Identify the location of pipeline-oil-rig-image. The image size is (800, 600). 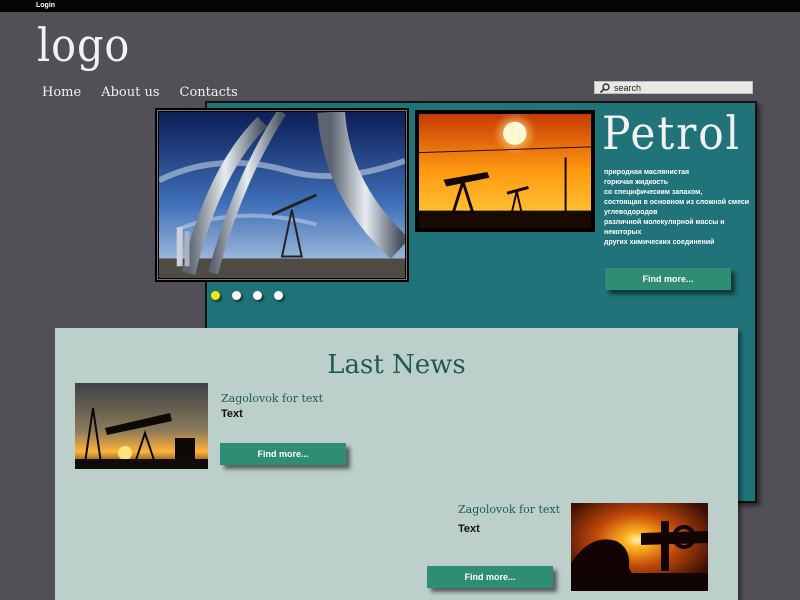
(282, 195).